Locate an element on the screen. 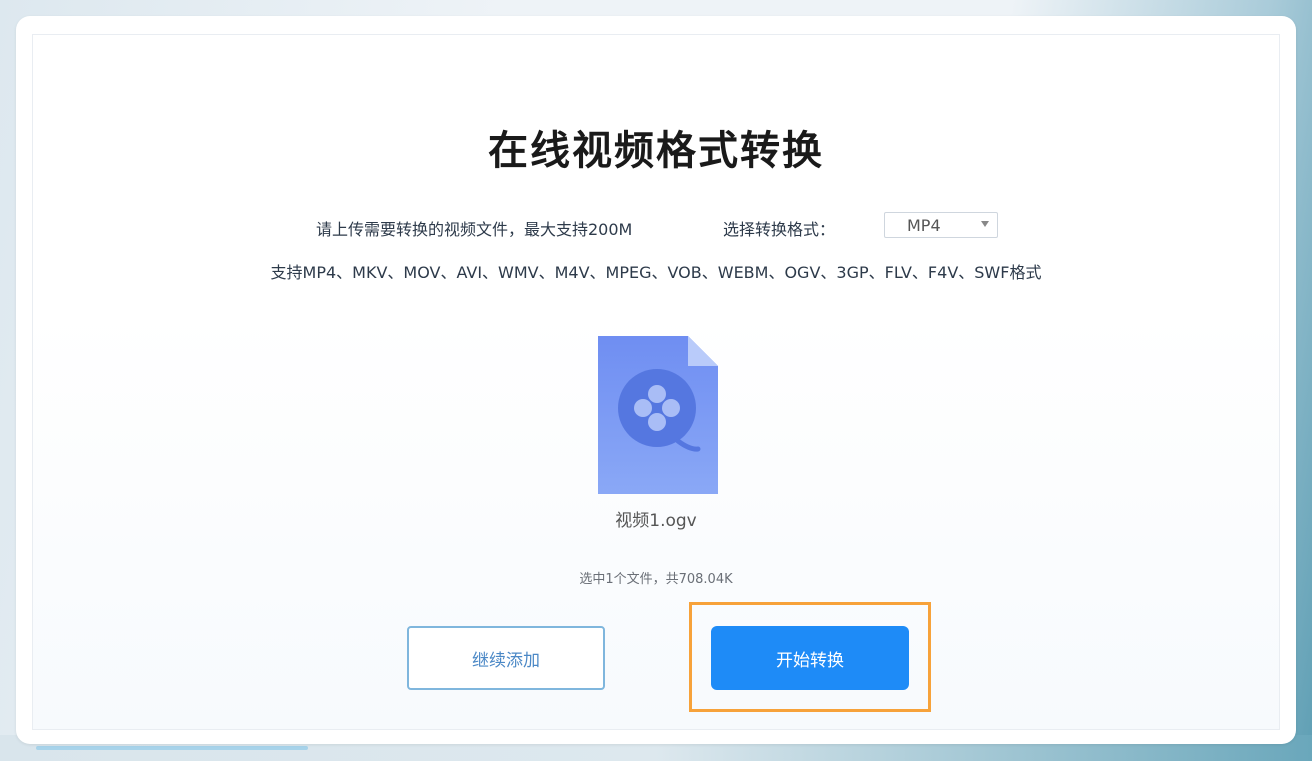 The image size is (1312, 761). chevron-down-icon is located at coordinates (985, 224).